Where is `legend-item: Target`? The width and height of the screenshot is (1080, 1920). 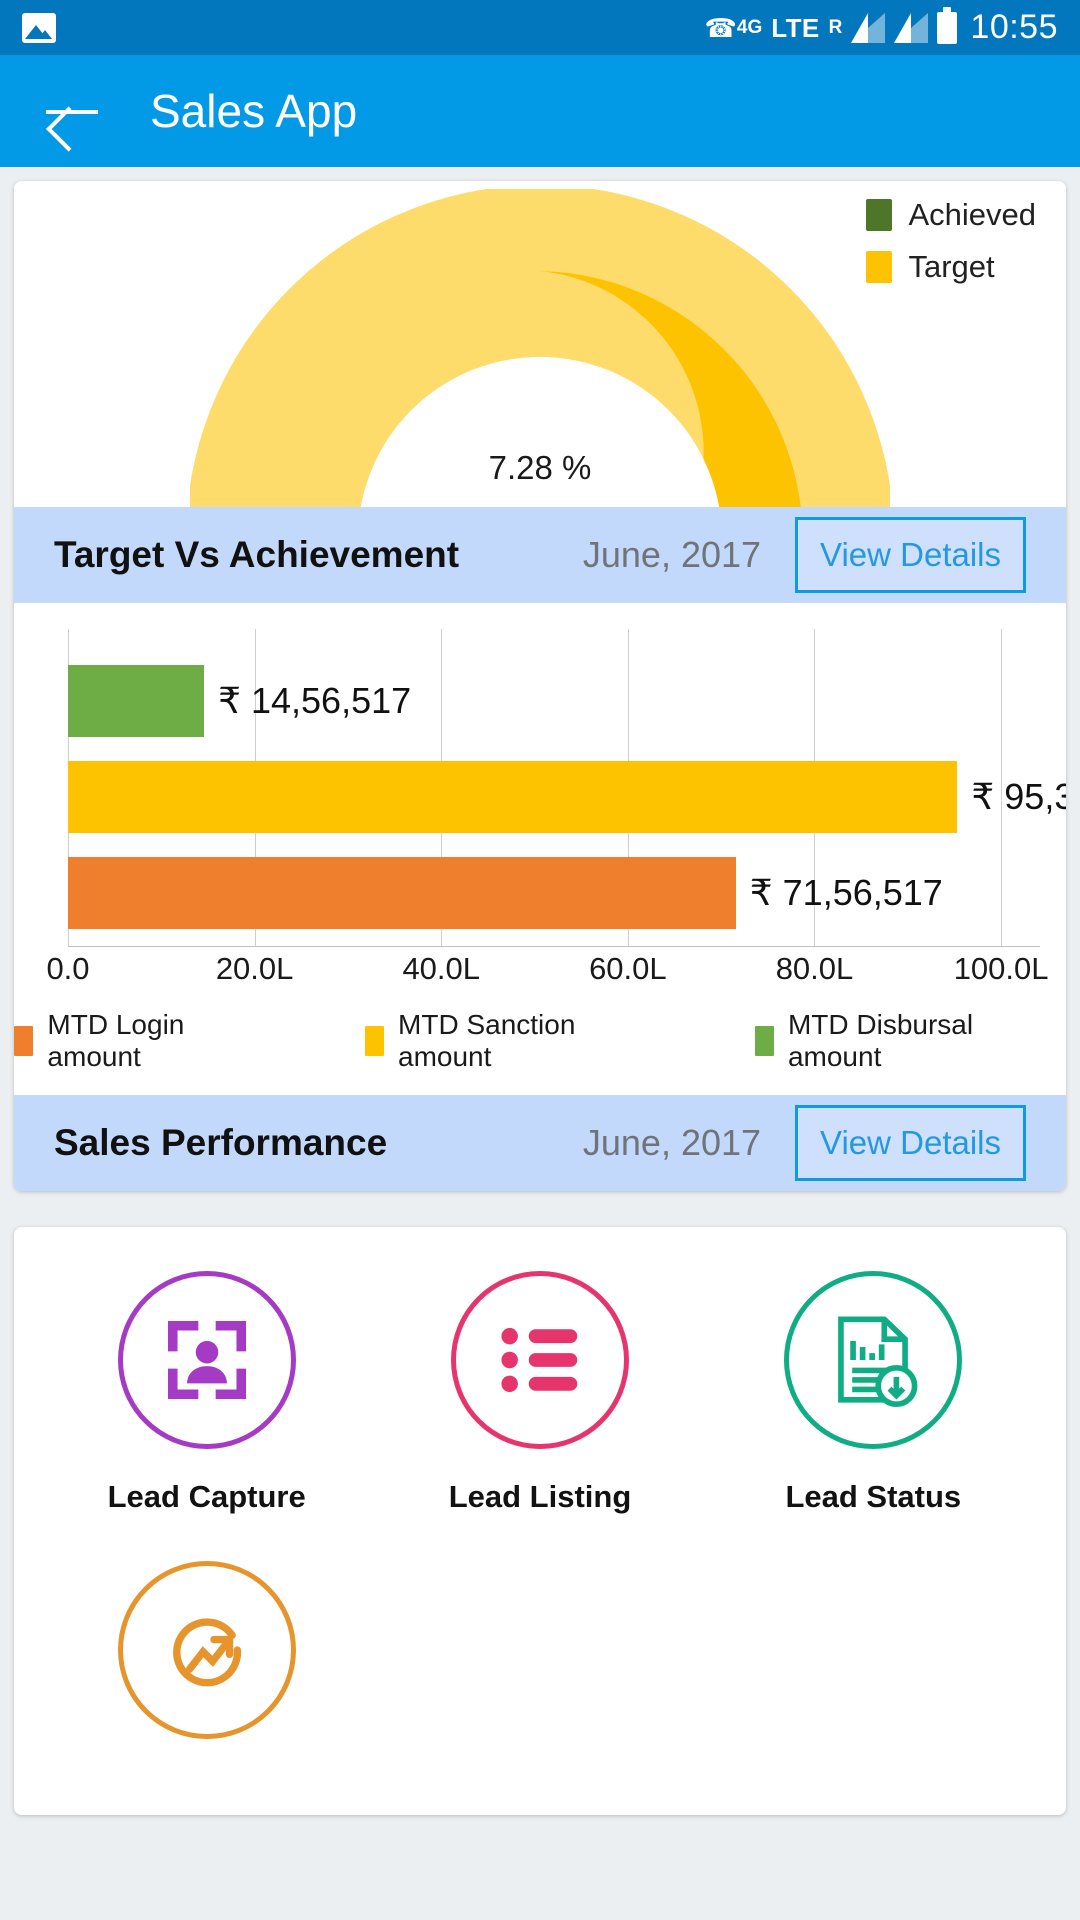 legend-item: Target is located at coordinates (951, 267).